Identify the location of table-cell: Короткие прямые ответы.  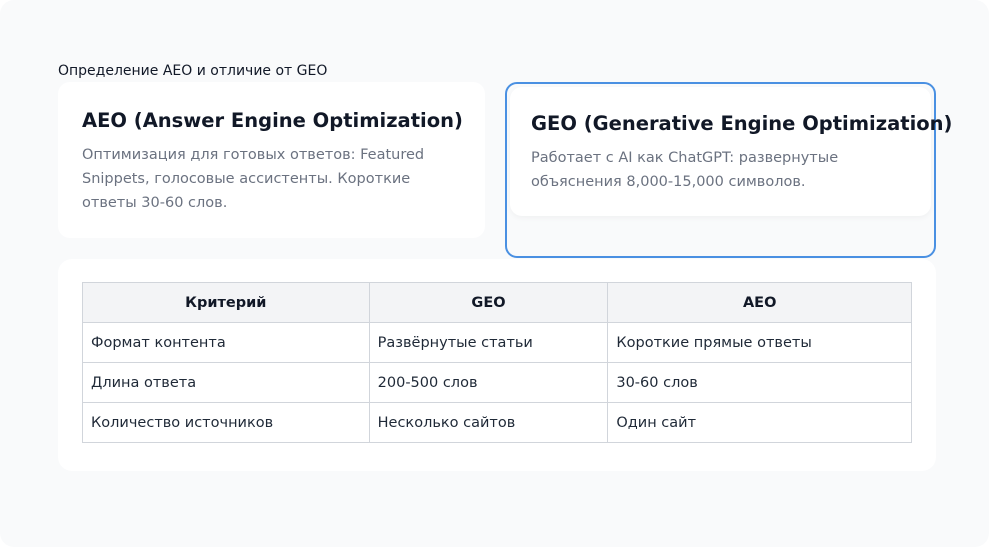
(759, 342).